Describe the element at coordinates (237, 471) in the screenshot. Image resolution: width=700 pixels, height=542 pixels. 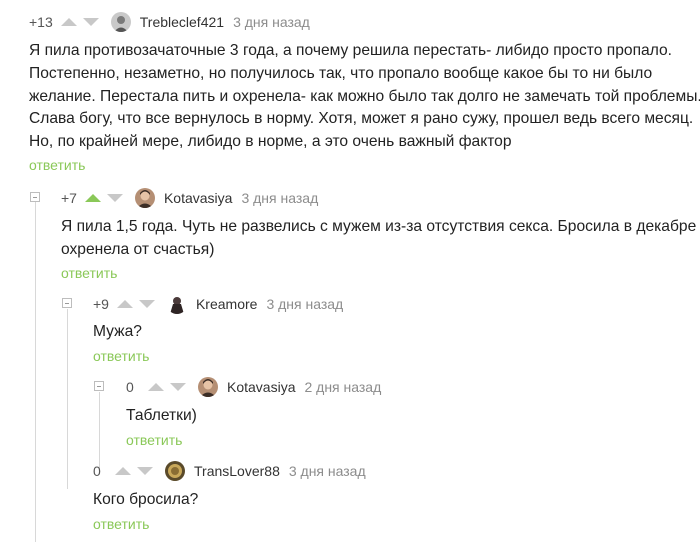
I see `username: TransLover88` at that location.